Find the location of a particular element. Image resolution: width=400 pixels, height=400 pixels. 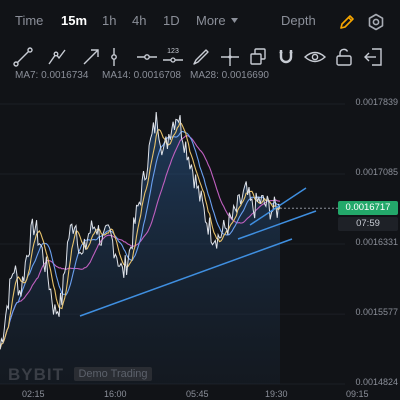

pencil-icon is located at coordinates (347, 22).